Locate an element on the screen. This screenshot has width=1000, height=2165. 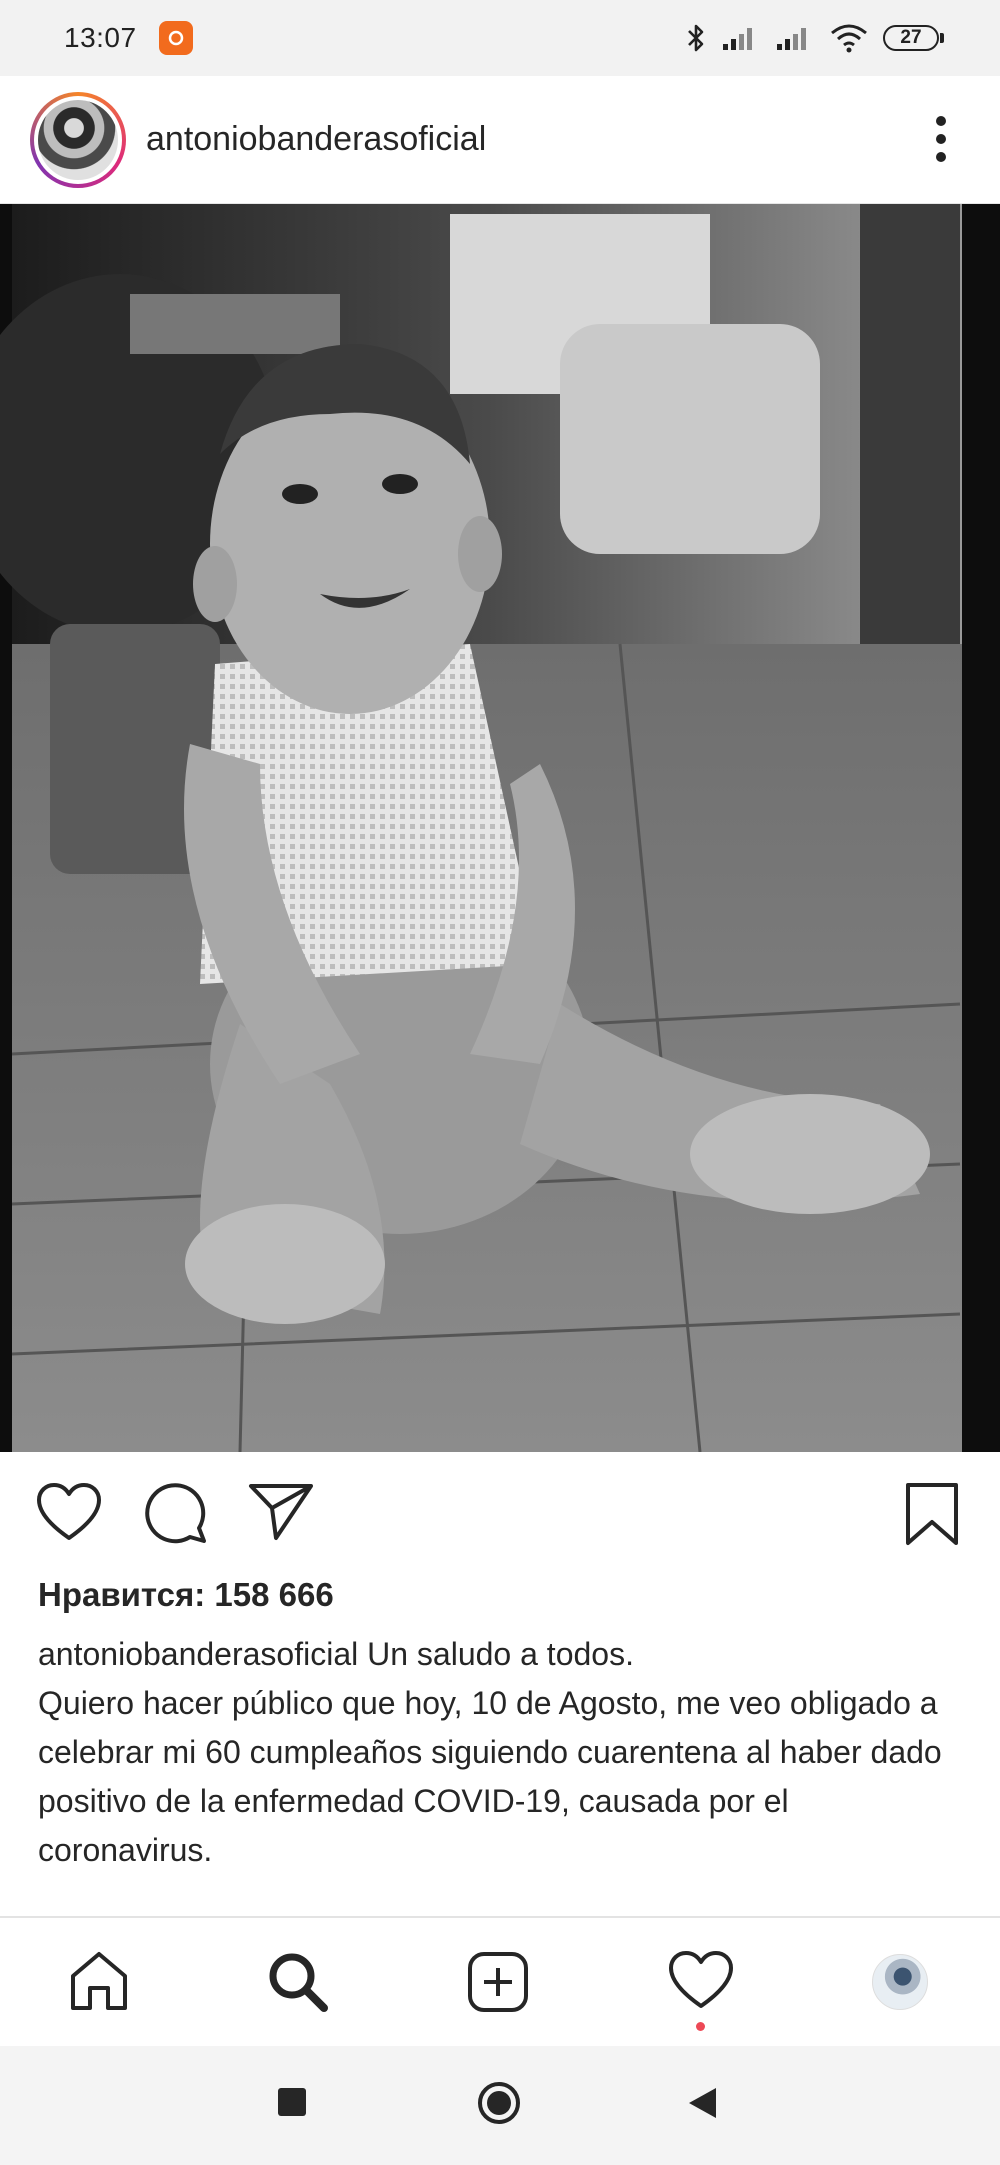
more-options-icon is located at coordinates (941, 139).